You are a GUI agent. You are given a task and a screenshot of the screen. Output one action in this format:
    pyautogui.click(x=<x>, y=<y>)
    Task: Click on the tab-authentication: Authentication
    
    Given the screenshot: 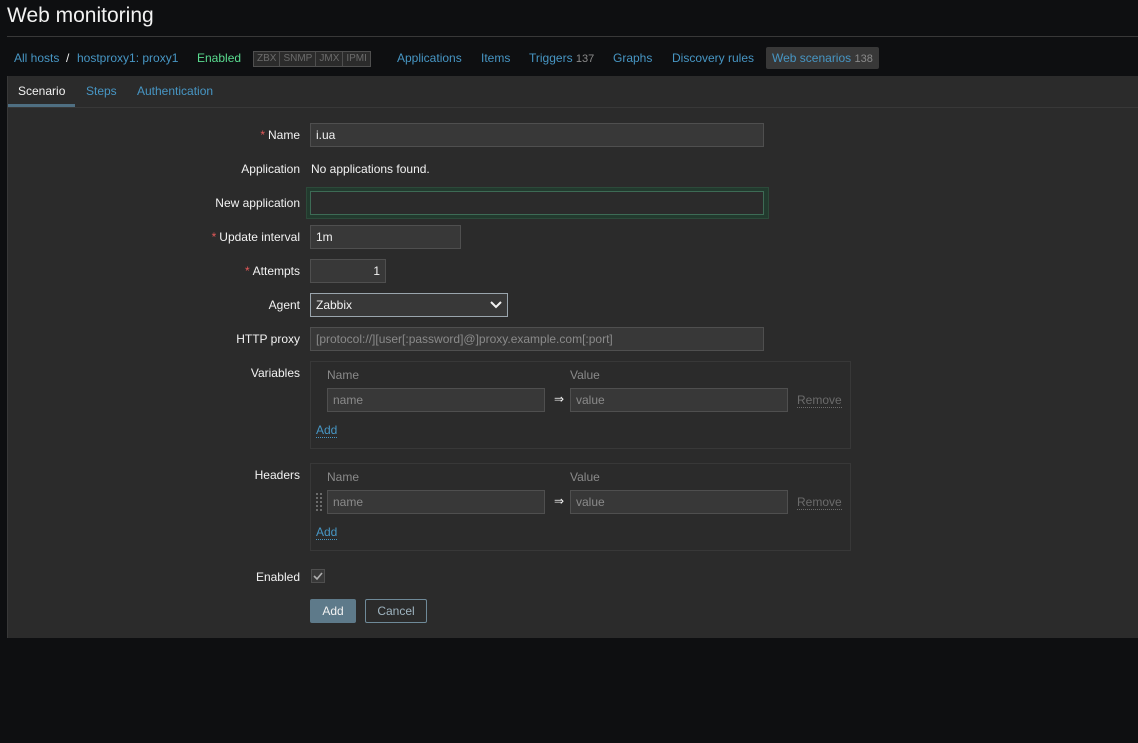 What is the action you would take?
    pyautogui.click(x=175, y=90)
    